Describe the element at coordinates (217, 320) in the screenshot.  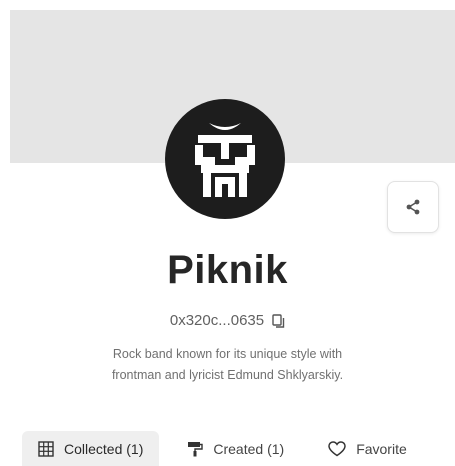
I see `wallet-address-text: 0x320c...0635` at that location.